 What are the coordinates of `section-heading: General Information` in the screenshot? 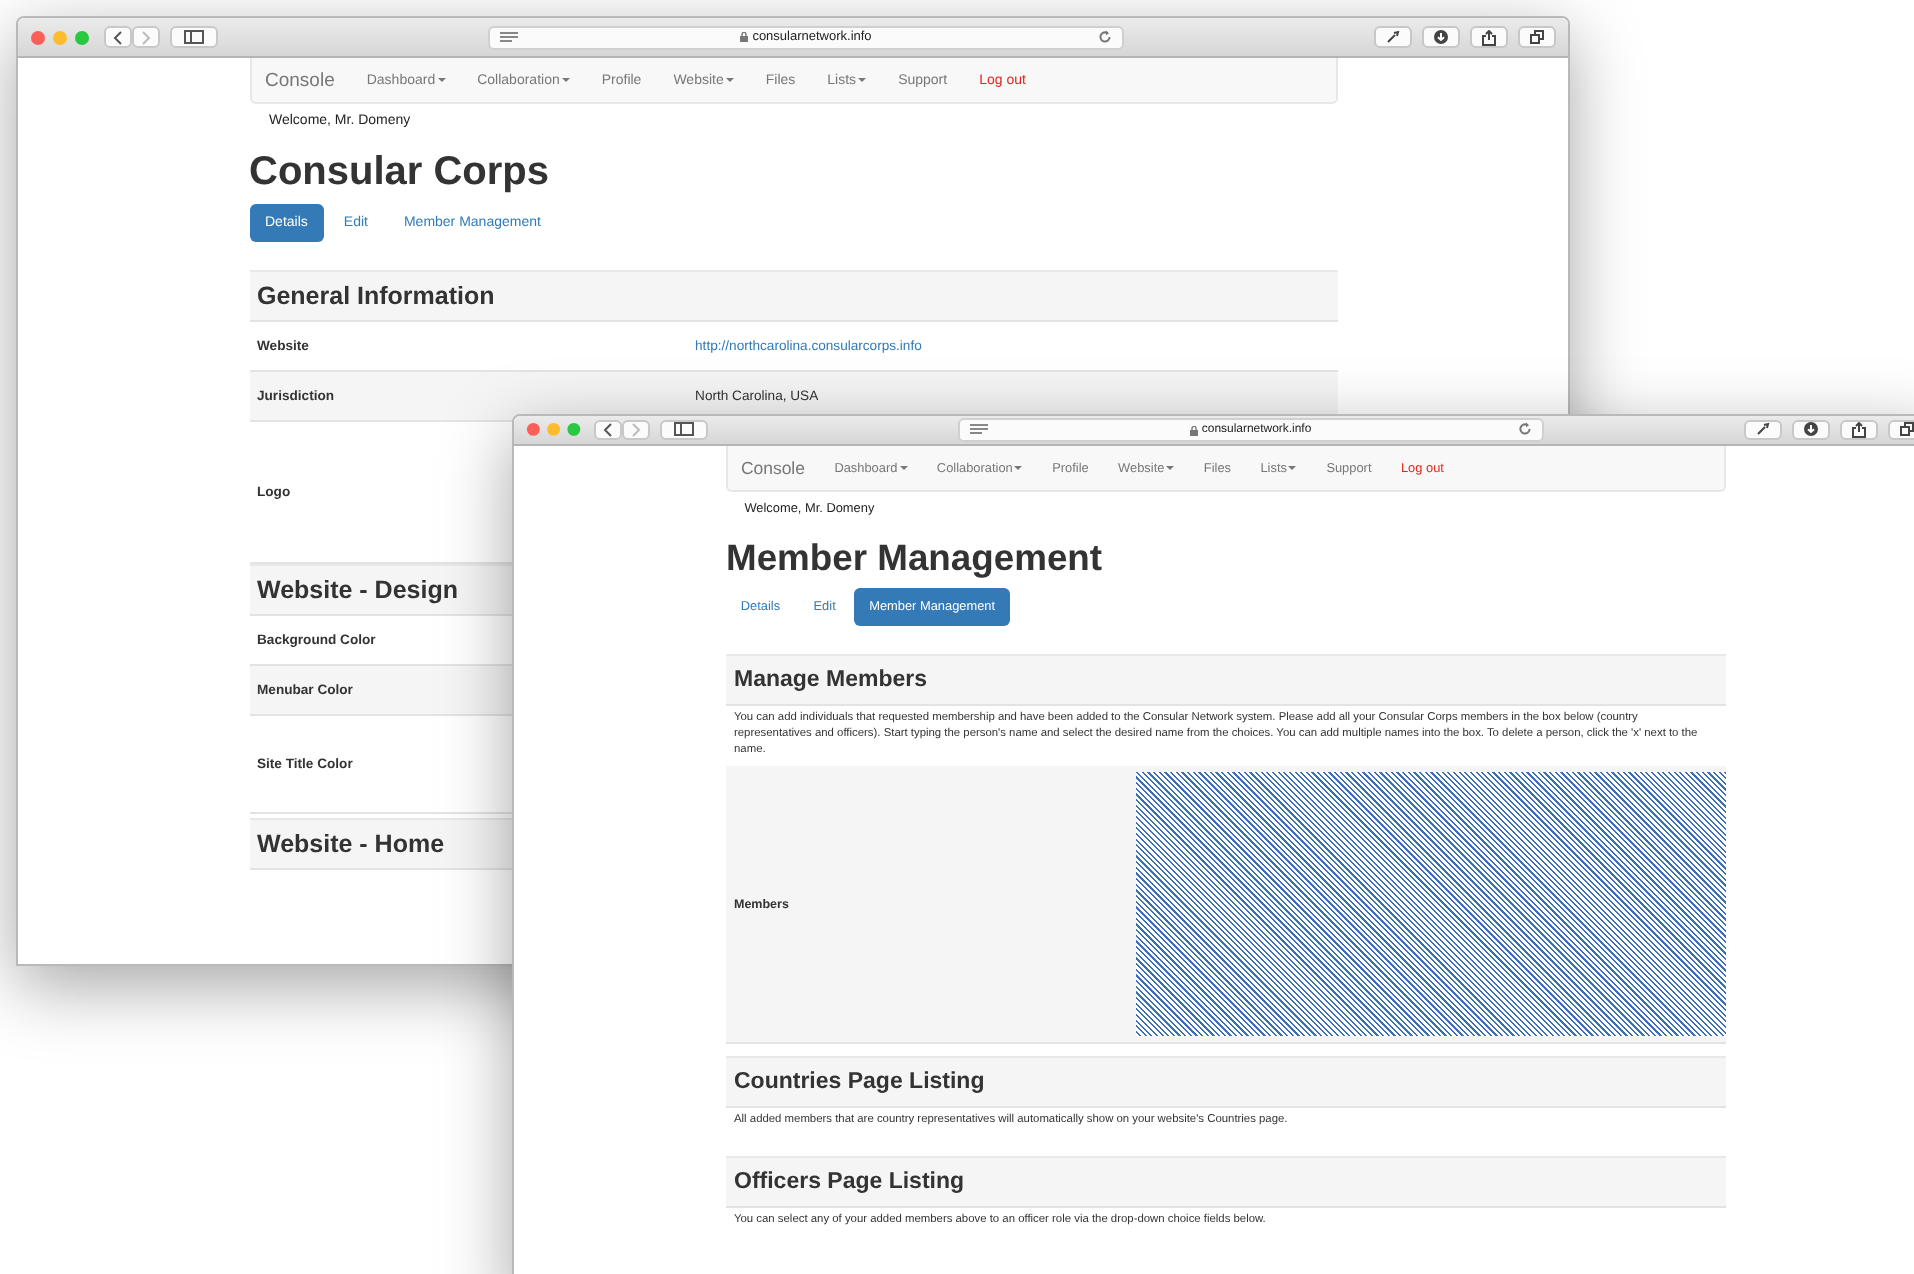 It's located at (793, 296).